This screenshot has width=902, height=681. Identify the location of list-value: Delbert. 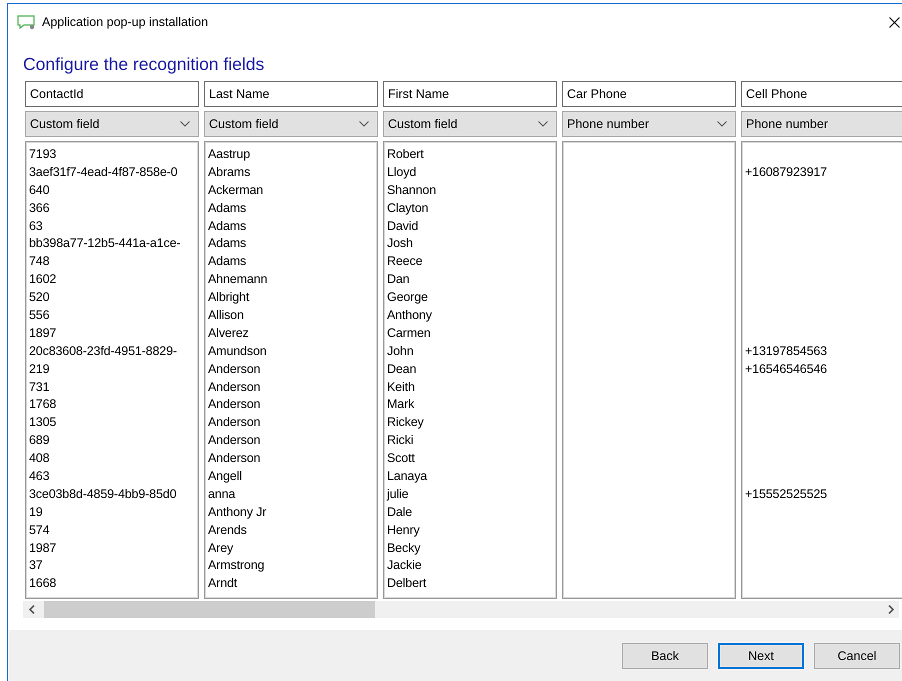
(406, 583).